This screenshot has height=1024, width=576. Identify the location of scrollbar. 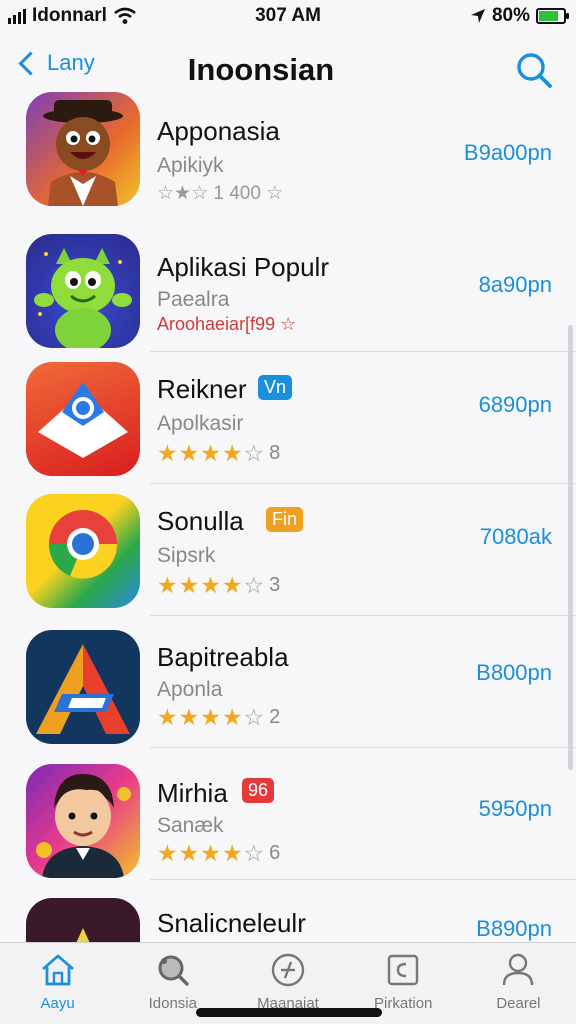
(570, 547).